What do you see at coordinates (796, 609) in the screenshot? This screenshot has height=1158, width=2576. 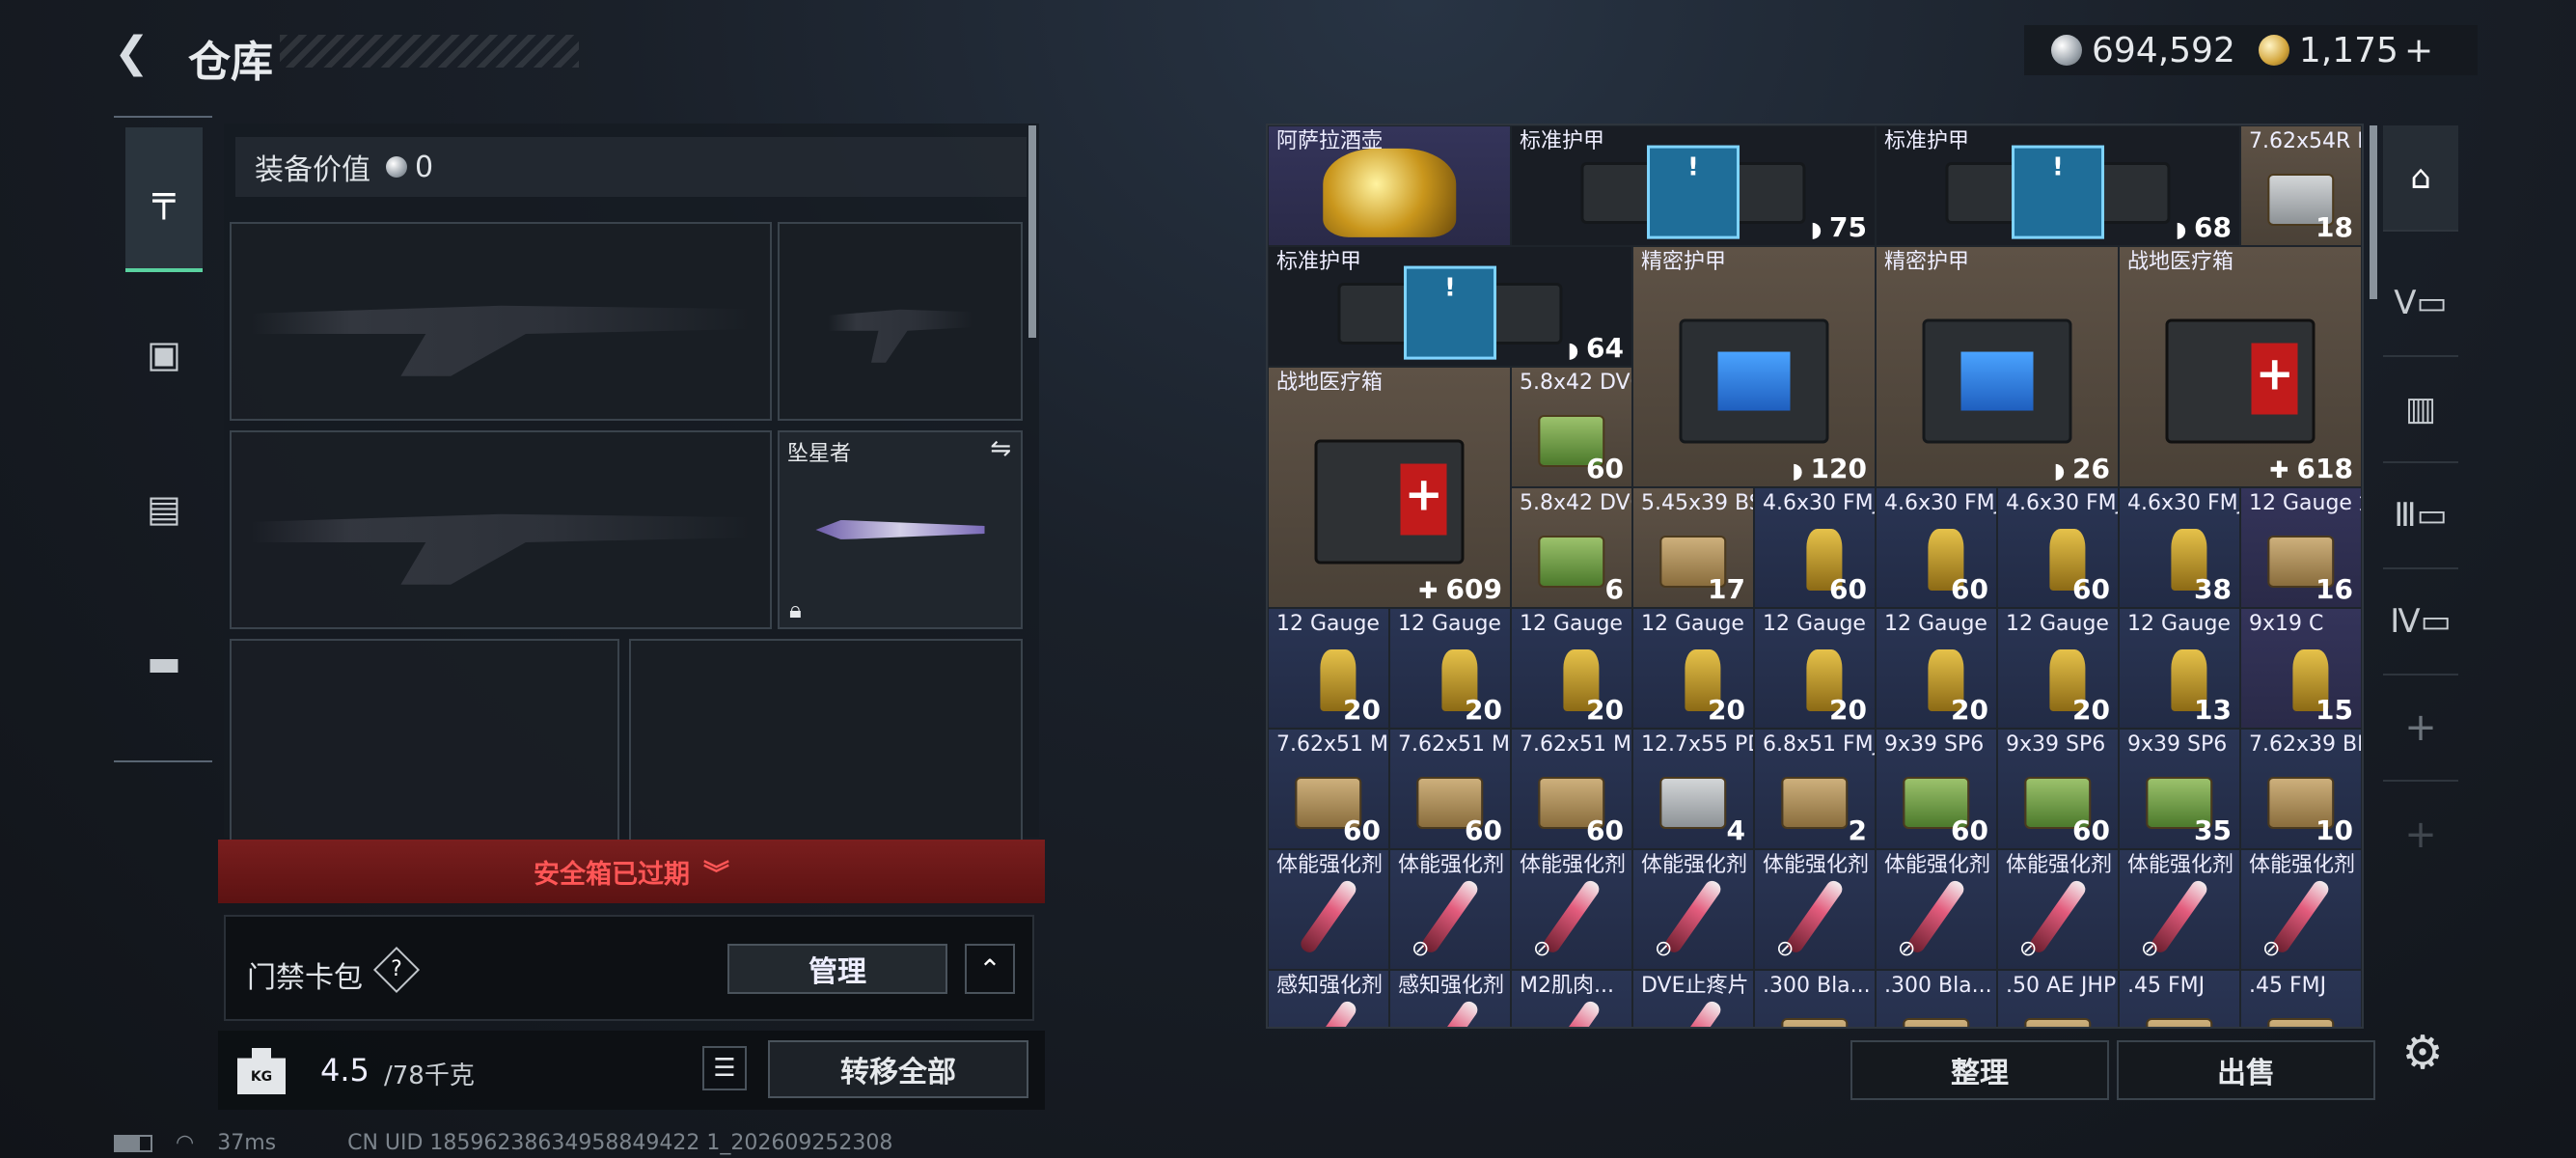 I see `lock-icon: 🔒︎` at bounding box center [796, 609].